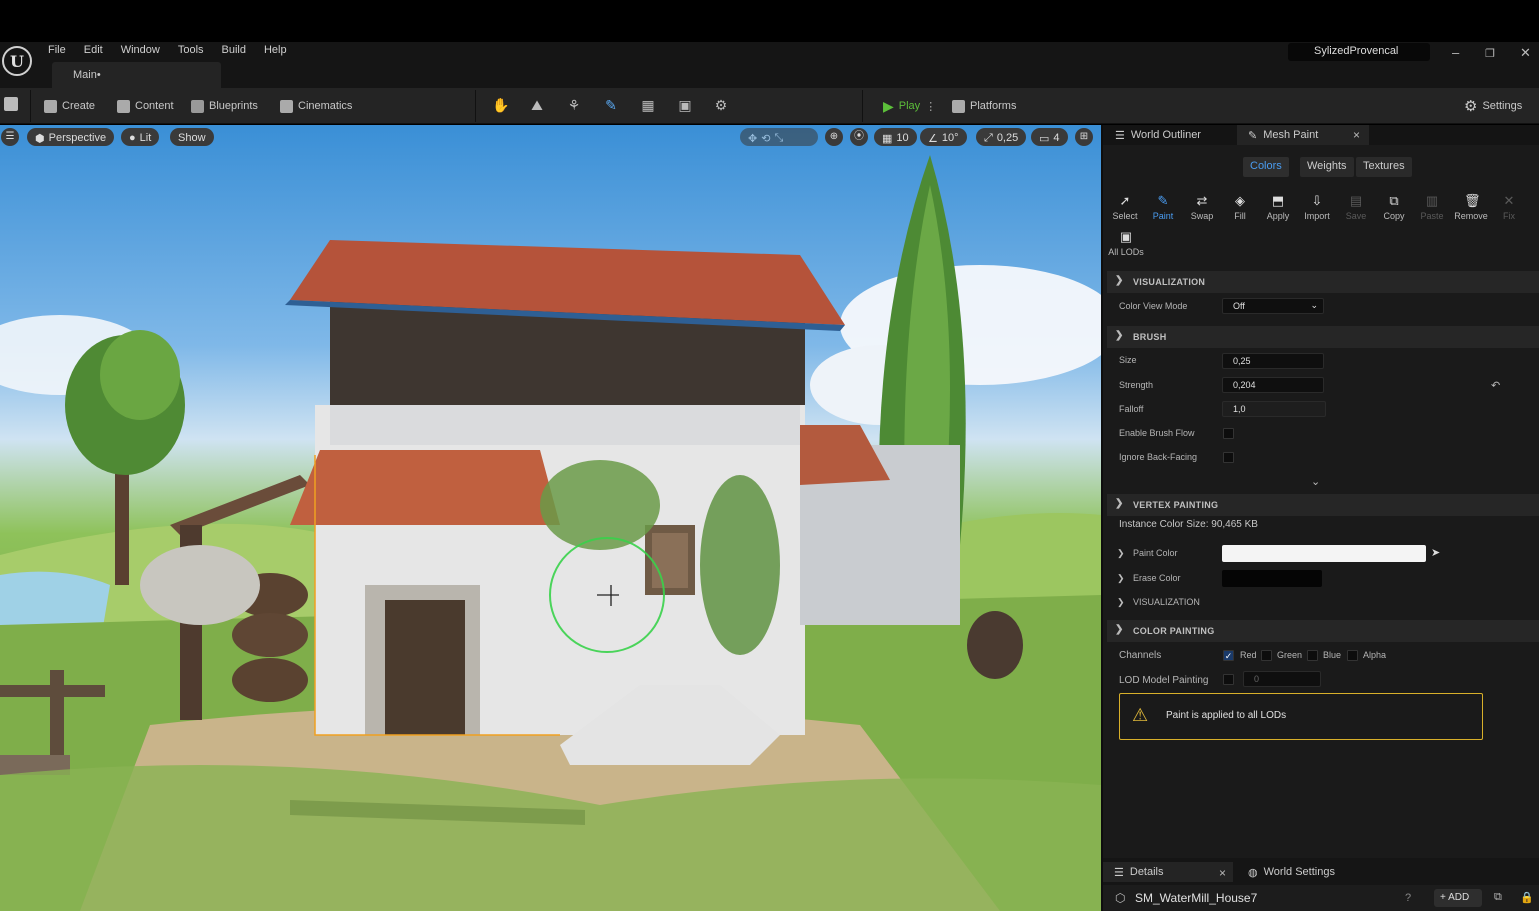 The width and height of the screenshot is (1539, 911). Describe the element at coordinates (140, 49) in the screenshot. I see `menu-window: Window` at that location.